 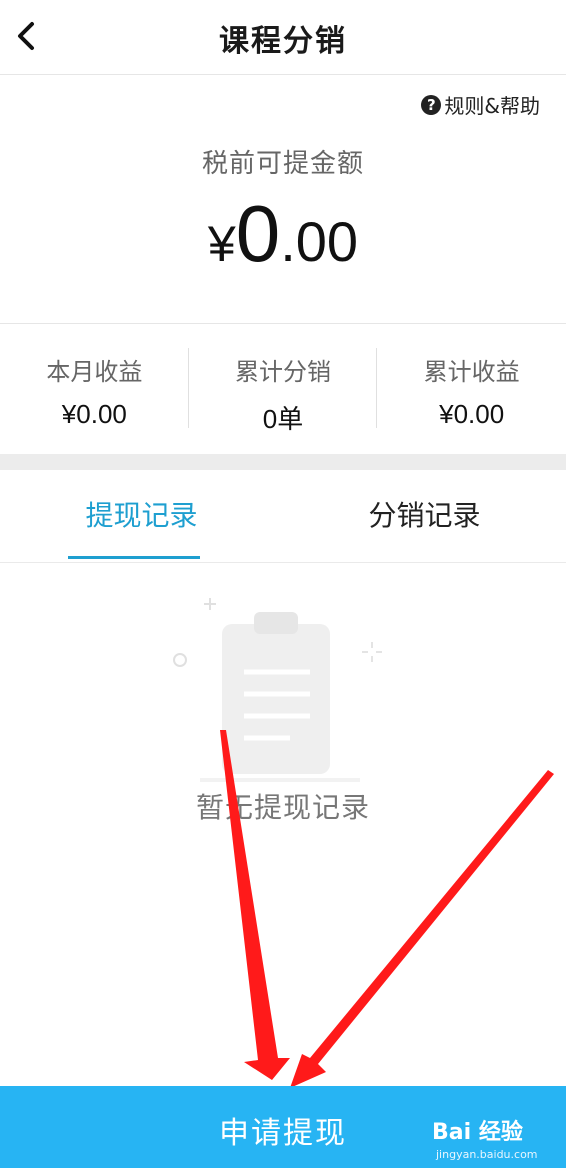 I want to click on question-circle-icon: ?, so click(x=431, y=104).